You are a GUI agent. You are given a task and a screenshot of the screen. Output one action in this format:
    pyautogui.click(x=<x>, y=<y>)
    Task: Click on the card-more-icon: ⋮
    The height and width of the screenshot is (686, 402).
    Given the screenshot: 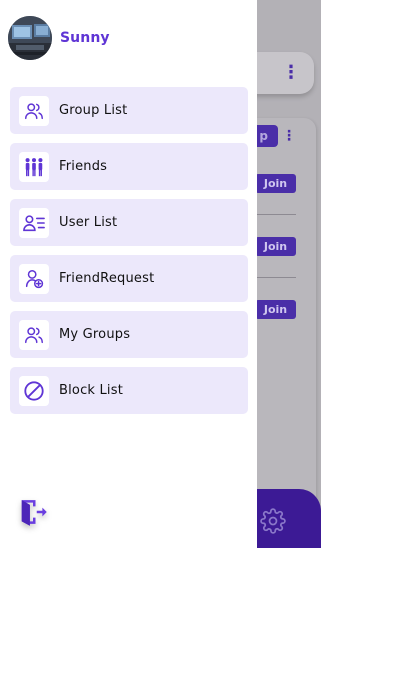 What is the action you would take?
    pyautogui.click(x=289, y=136)
    